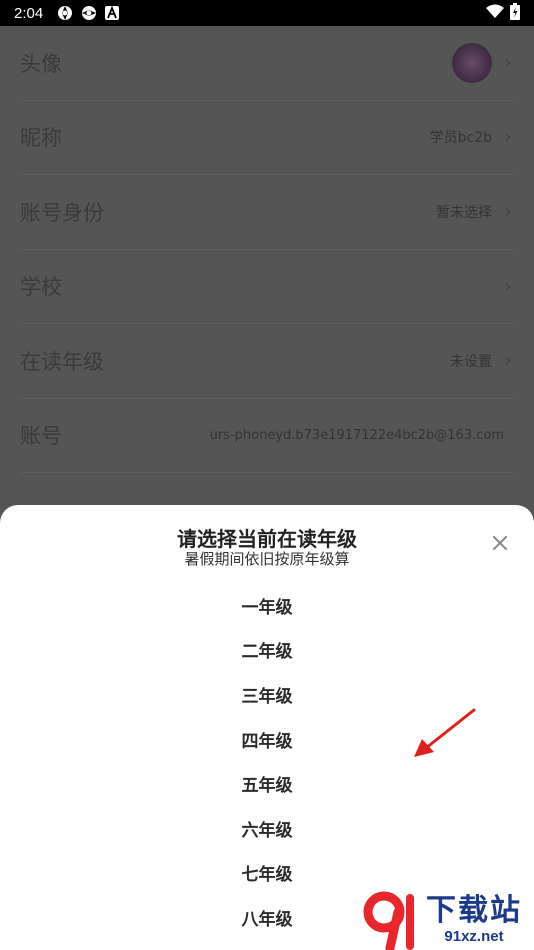 The image size is (534, 950). Describe the element at coordinates (267, 873) in the screenshot. I see `grade-option: 七年级` at that location.